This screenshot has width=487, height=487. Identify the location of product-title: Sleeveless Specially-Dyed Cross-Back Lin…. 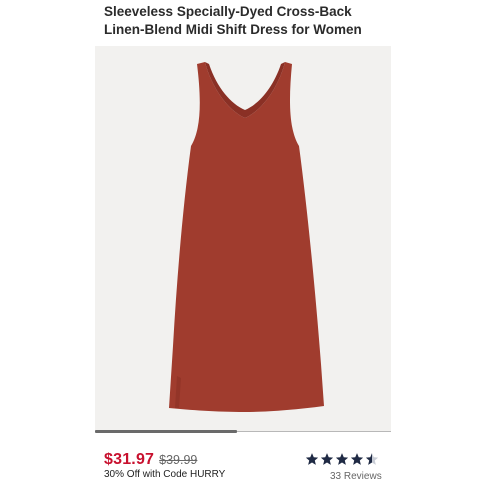
(254, 21).